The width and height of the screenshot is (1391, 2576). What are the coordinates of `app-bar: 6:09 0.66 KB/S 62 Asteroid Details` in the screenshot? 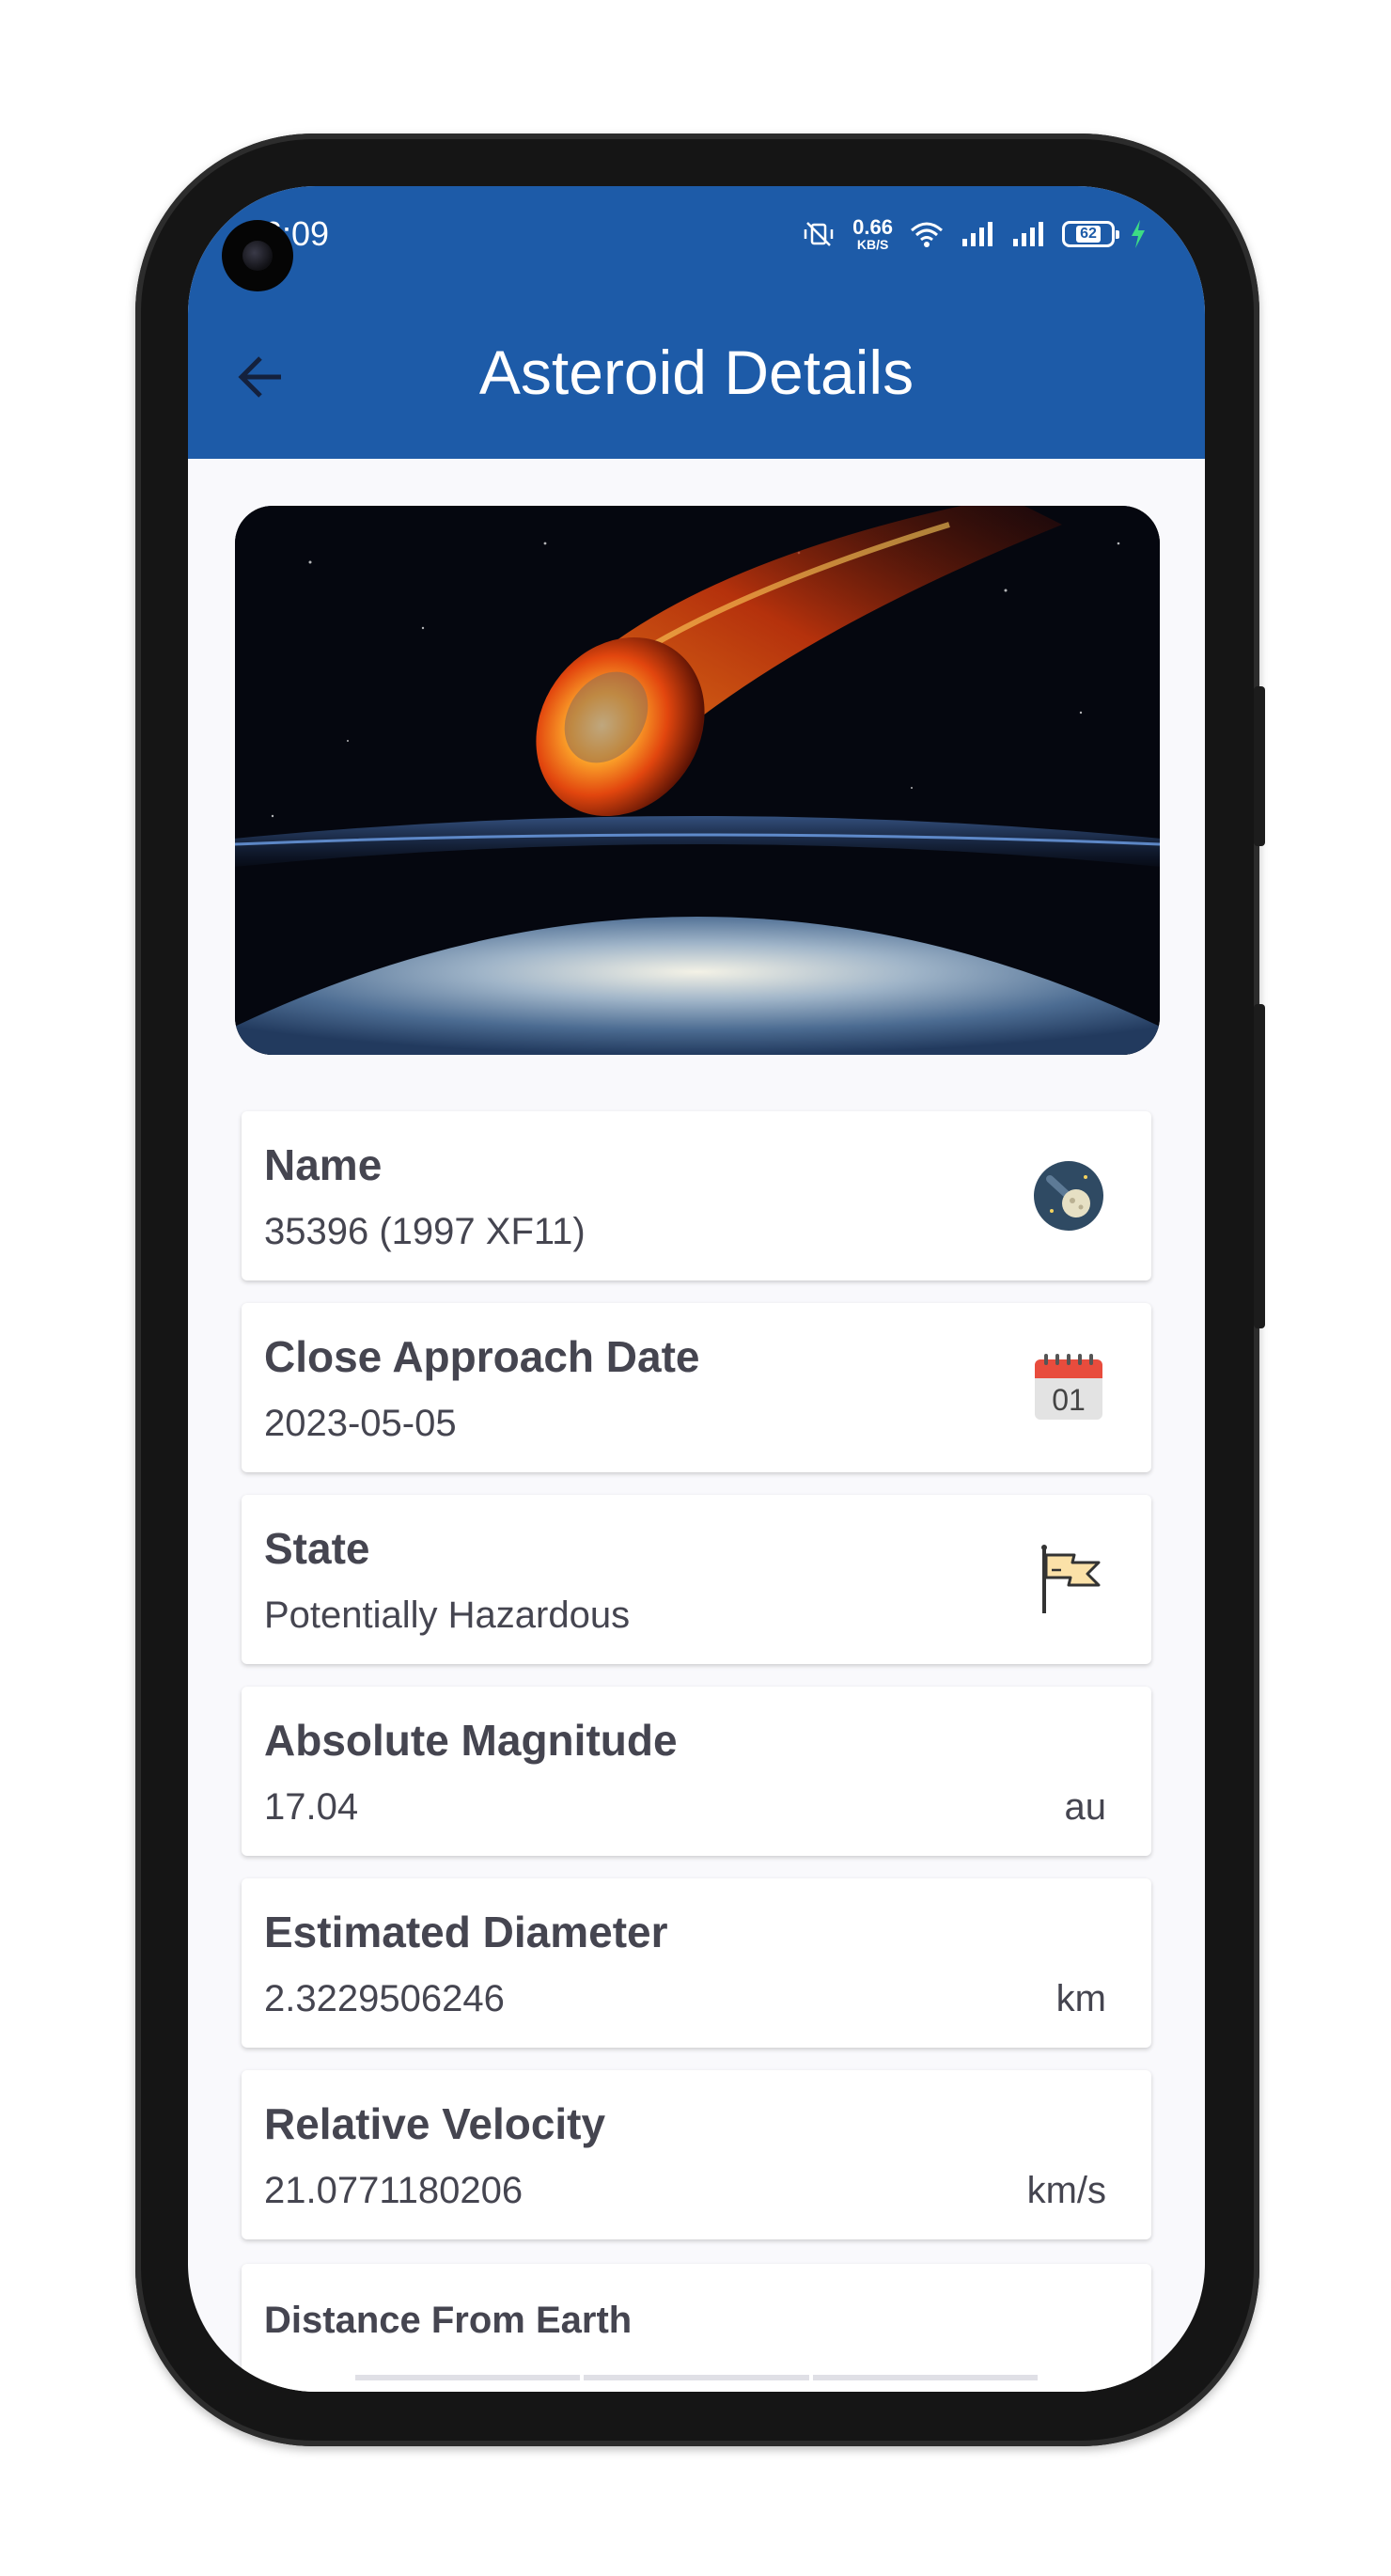 It's located at (696, 323).